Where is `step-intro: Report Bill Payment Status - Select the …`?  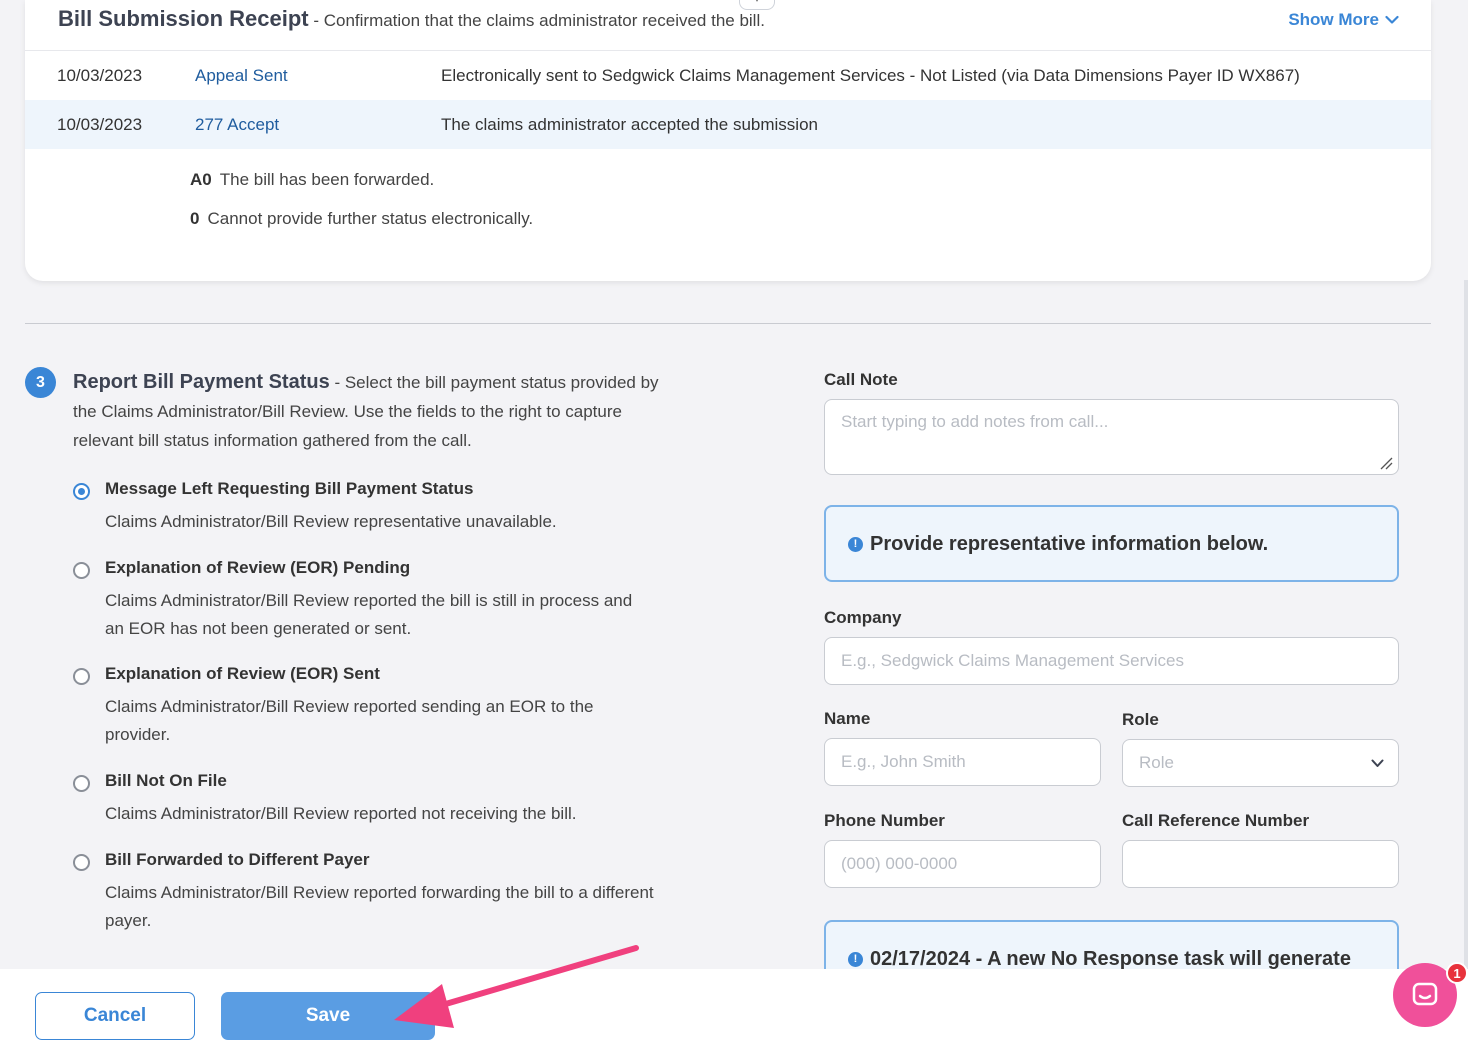
step-intro: Report Bill Payment Status - Select the … is located at coordinates (373, 411).